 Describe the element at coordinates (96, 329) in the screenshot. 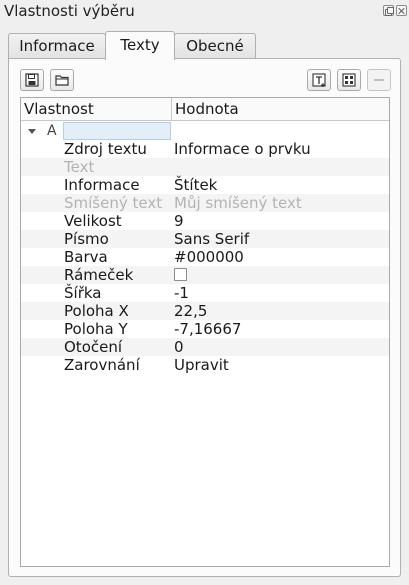

I see `property-name: Poloha Y` at that location.